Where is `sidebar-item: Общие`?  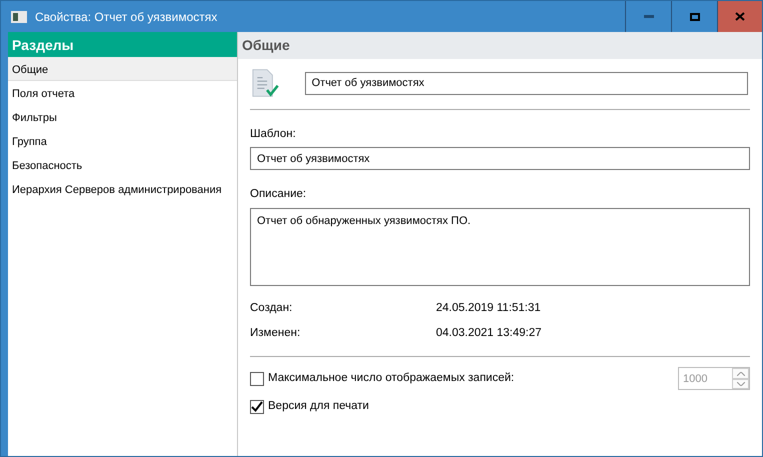
sidebar-item: Общие is located at coordinates (122, 69).